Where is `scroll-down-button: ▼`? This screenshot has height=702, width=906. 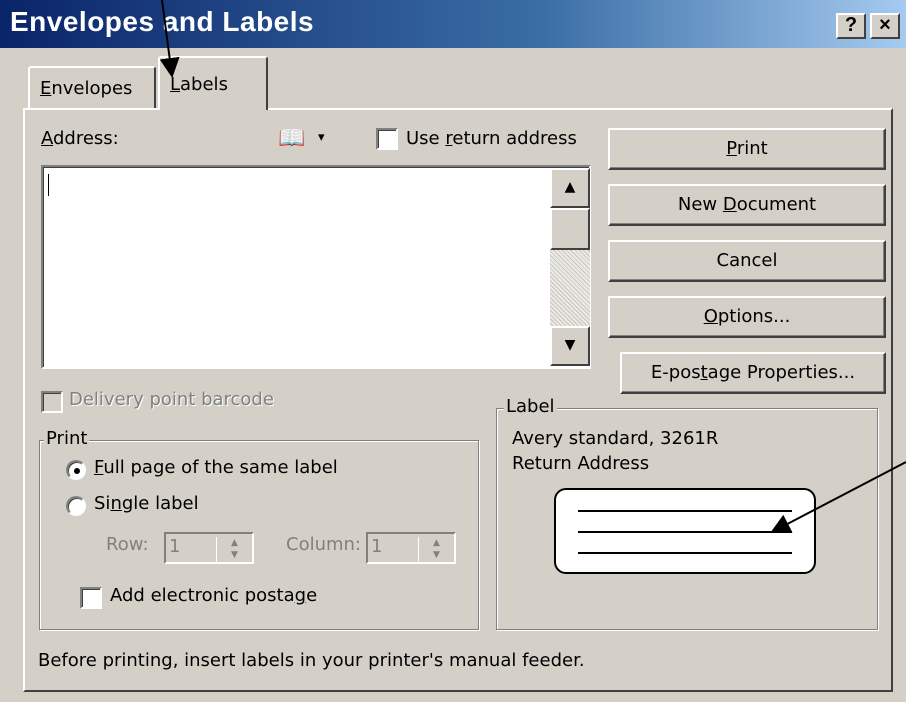 scroll-down-button: ▼ is located at coordinates (570, 346).